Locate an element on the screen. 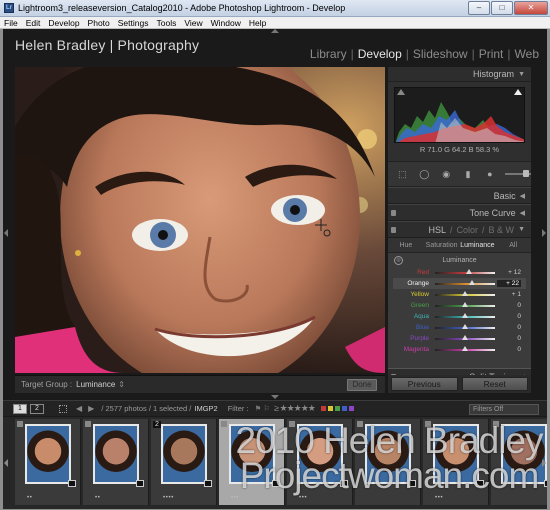 Image resolution: width=550 pixels, height=510 pixels. menu-tools: Tools is located at coordinates (166, 23).